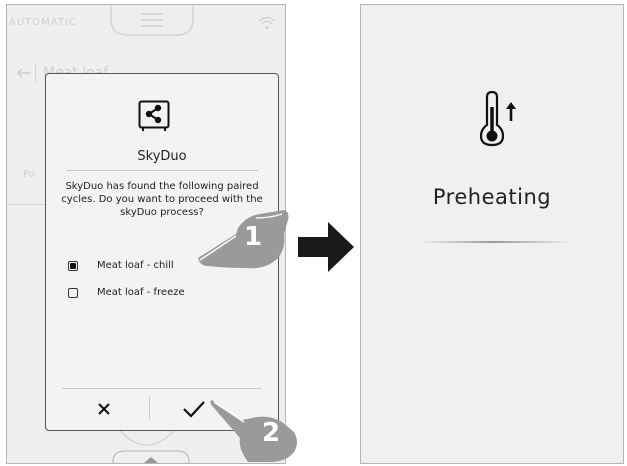 The height and width of the screenshot is (466, 627). Describe the element at coordinates (24, 73) in the screenshot. I see `back-arrow-icon` at that location.